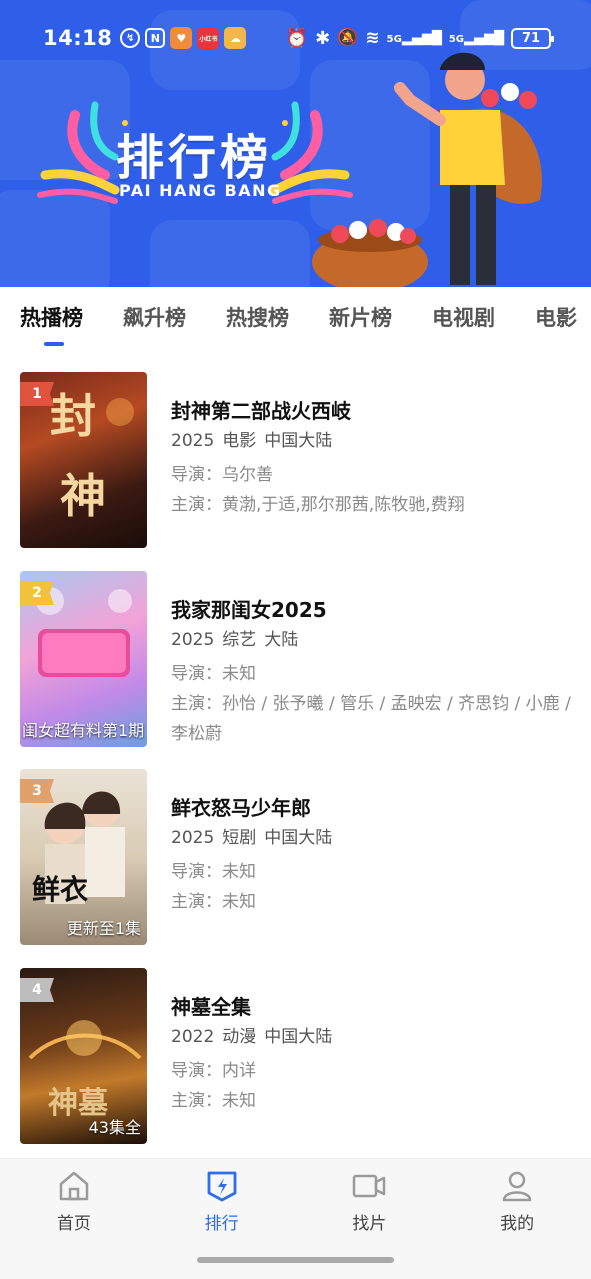  Describe the element at coordinates (83, 659) in the screenshot. I see `poster-image: 2 闺女超有料第1期` at that location.